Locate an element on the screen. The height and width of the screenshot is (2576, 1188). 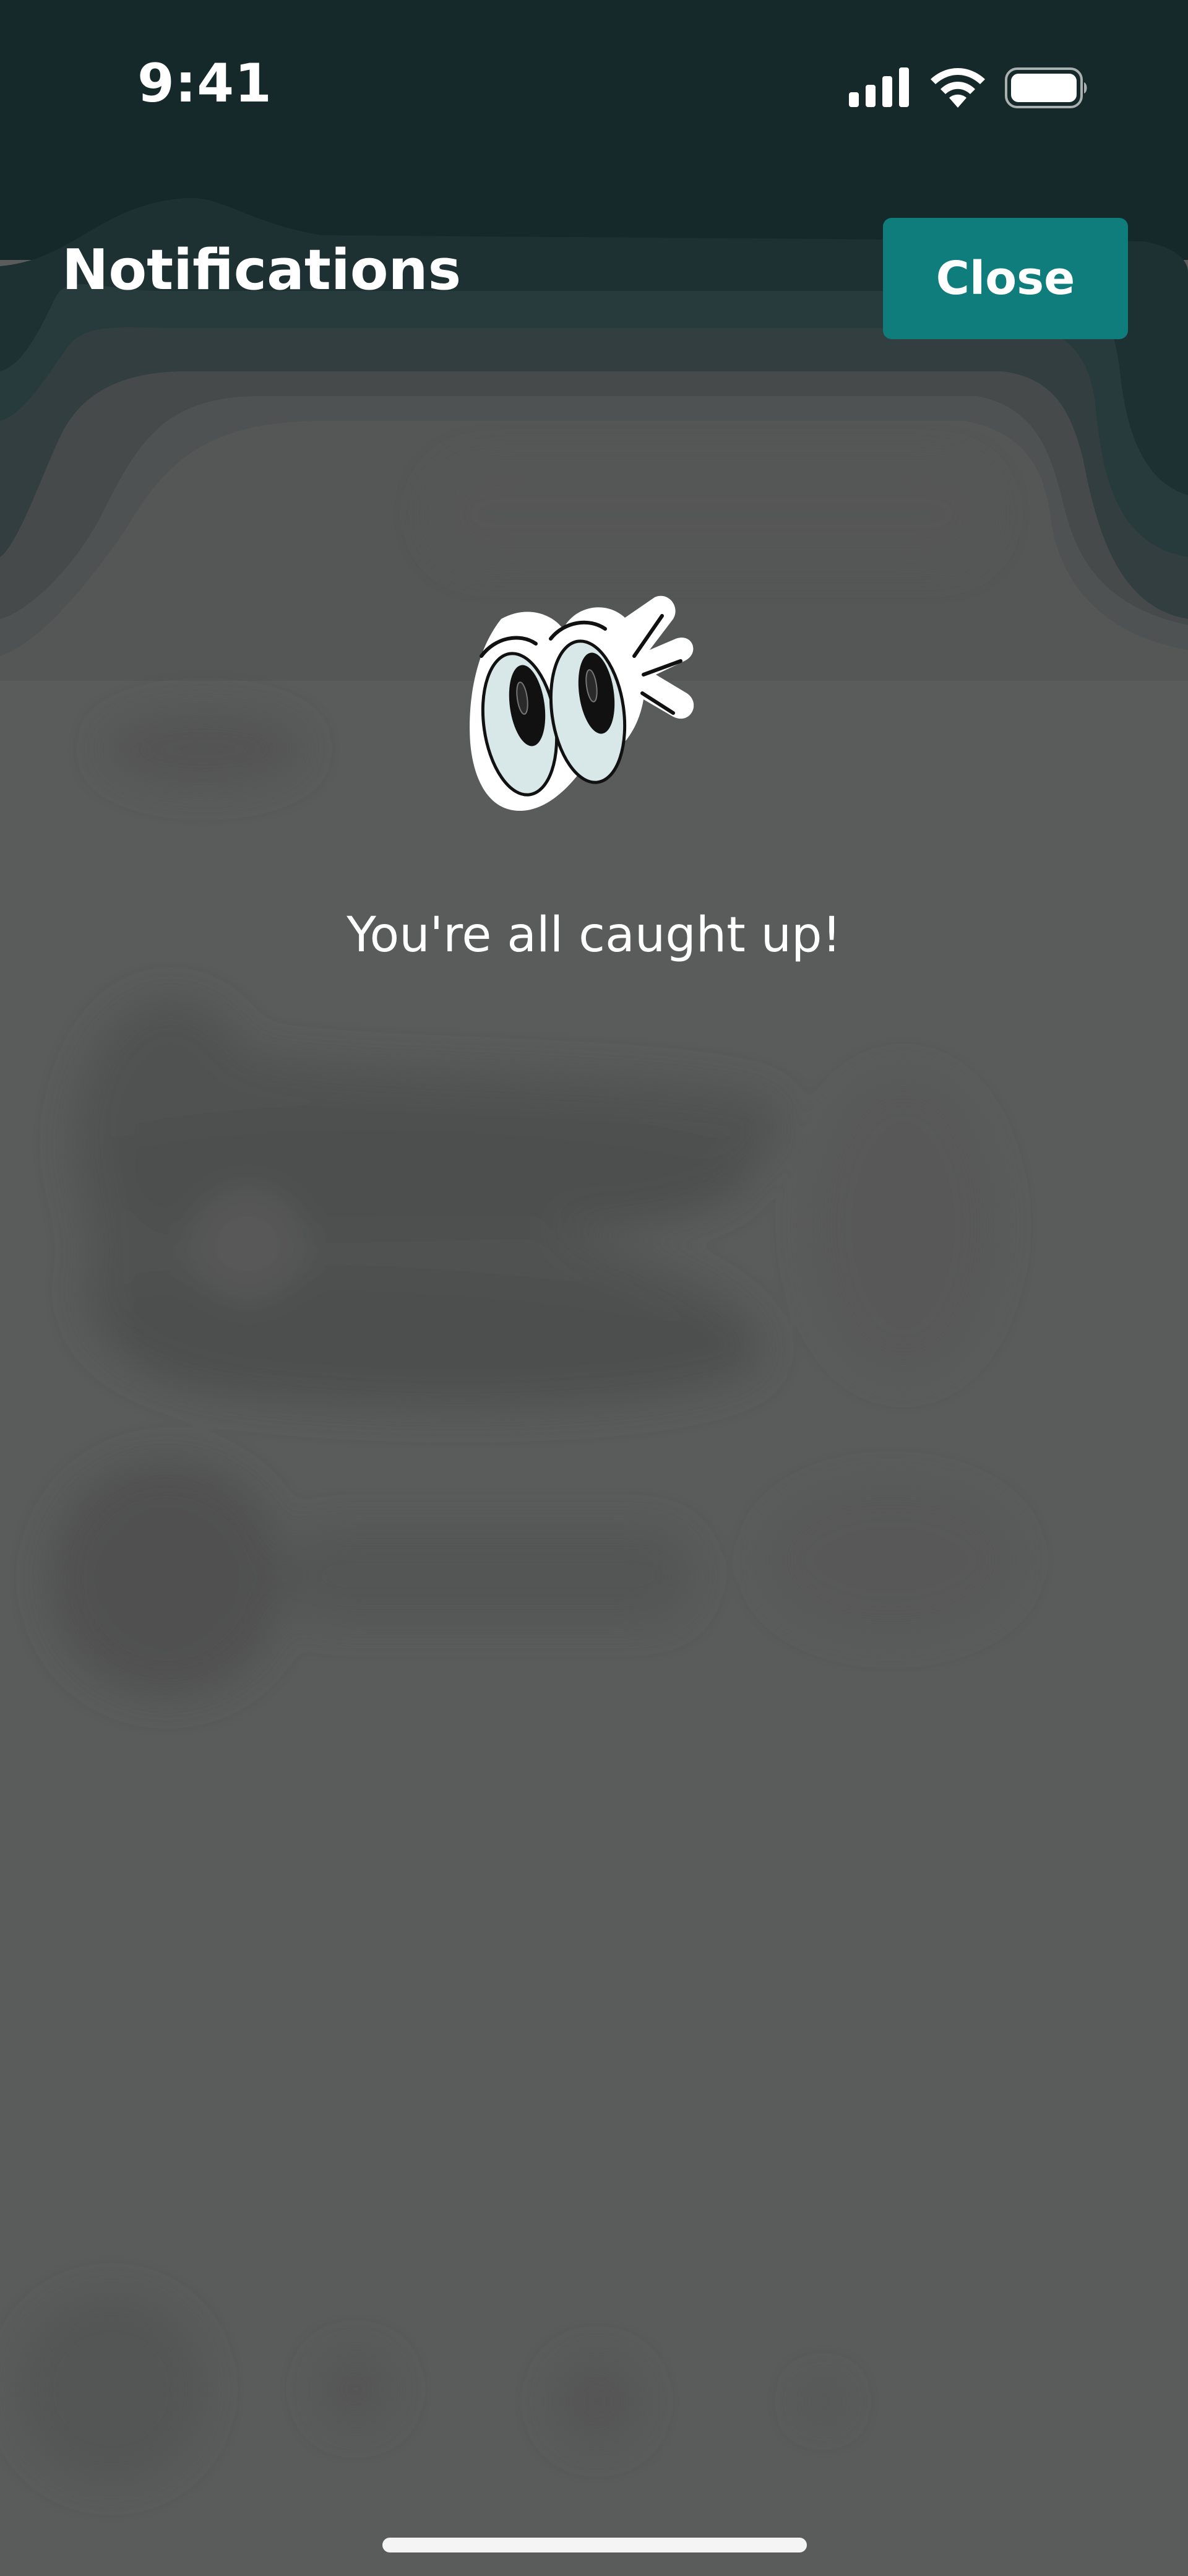
empty-state-message: You're all caught up! is located at coordinates (594, 935).